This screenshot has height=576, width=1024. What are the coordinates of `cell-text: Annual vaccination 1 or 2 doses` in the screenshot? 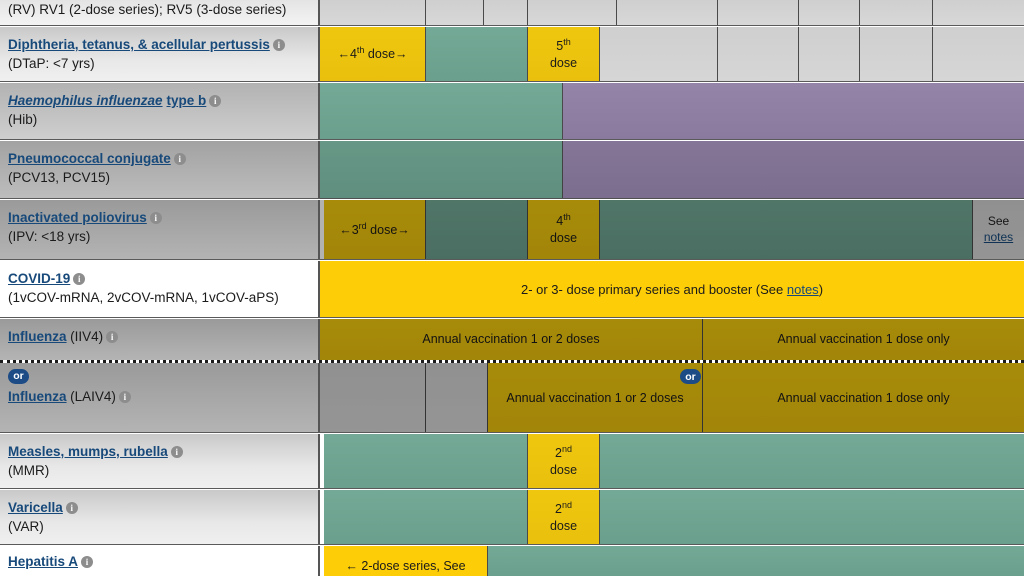 It's located at (595, 397).